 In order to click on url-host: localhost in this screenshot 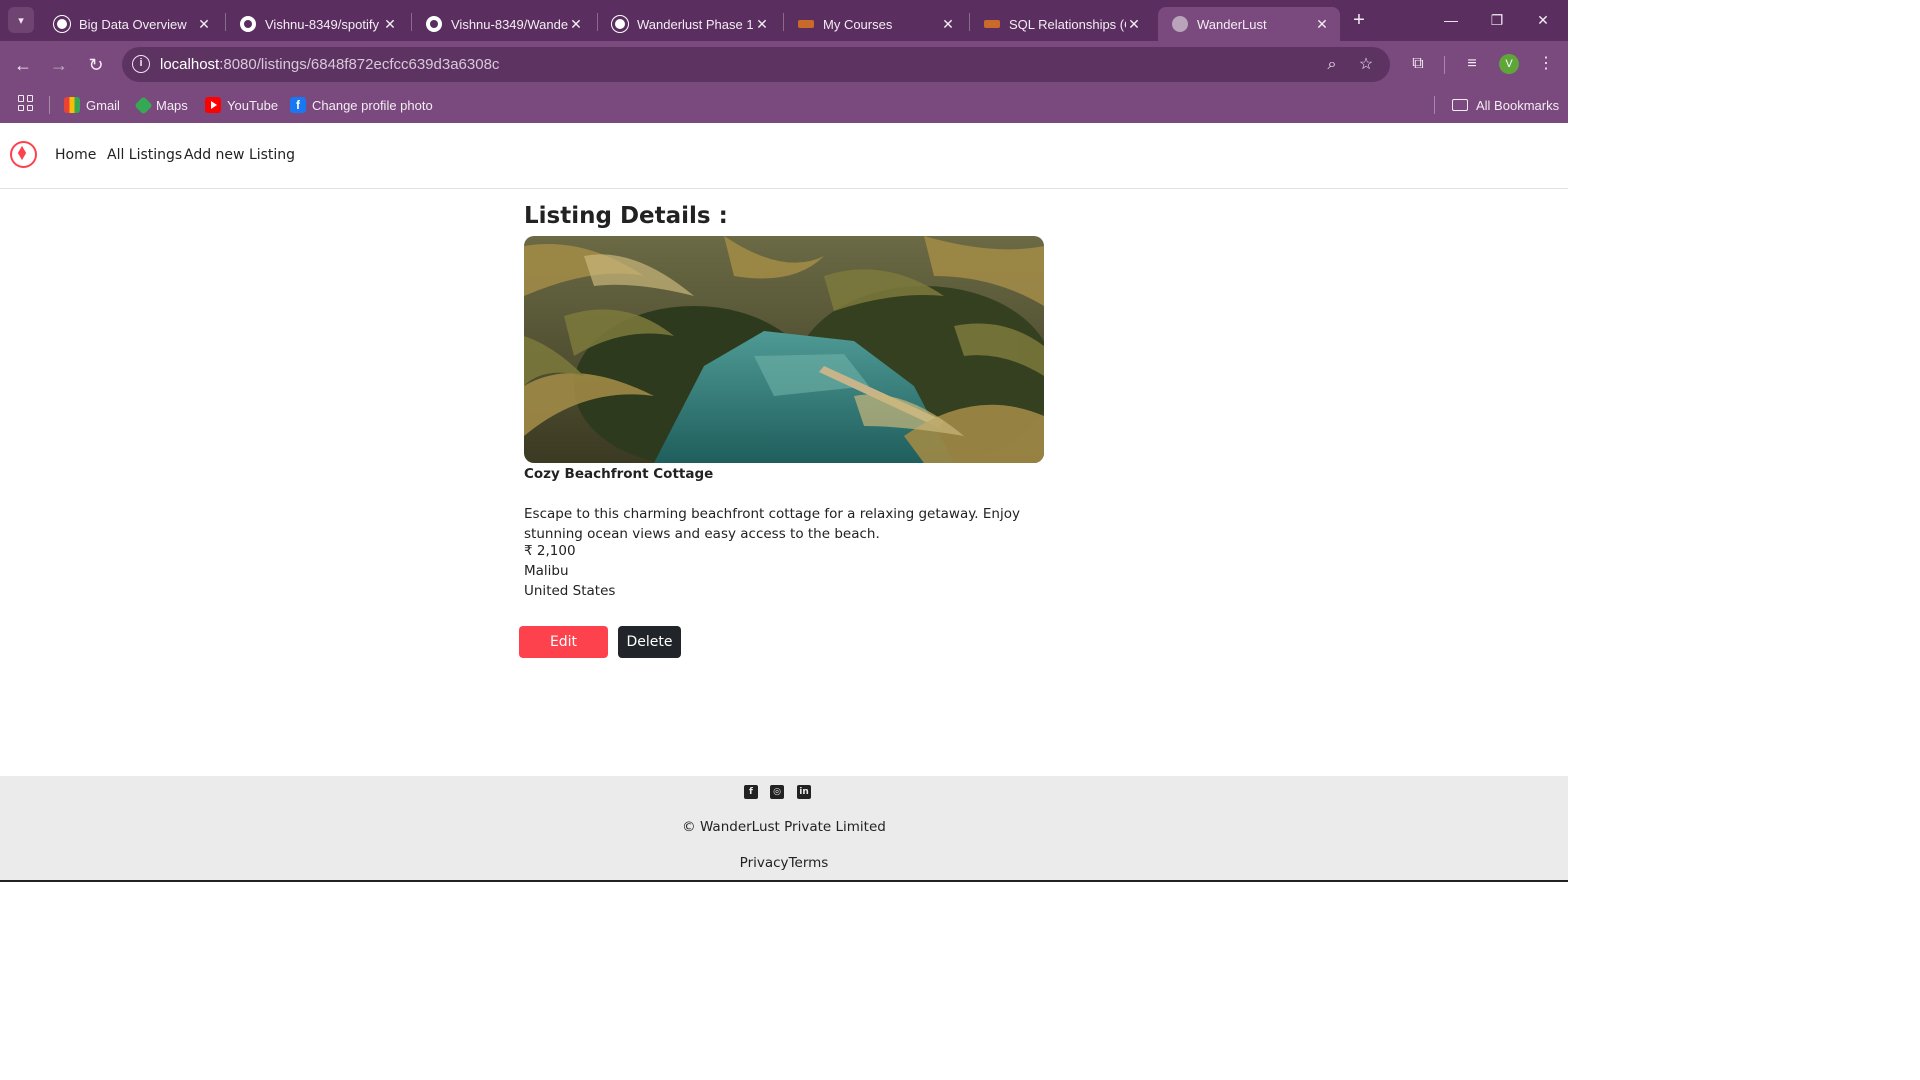, I will do `click(190, 64)`.